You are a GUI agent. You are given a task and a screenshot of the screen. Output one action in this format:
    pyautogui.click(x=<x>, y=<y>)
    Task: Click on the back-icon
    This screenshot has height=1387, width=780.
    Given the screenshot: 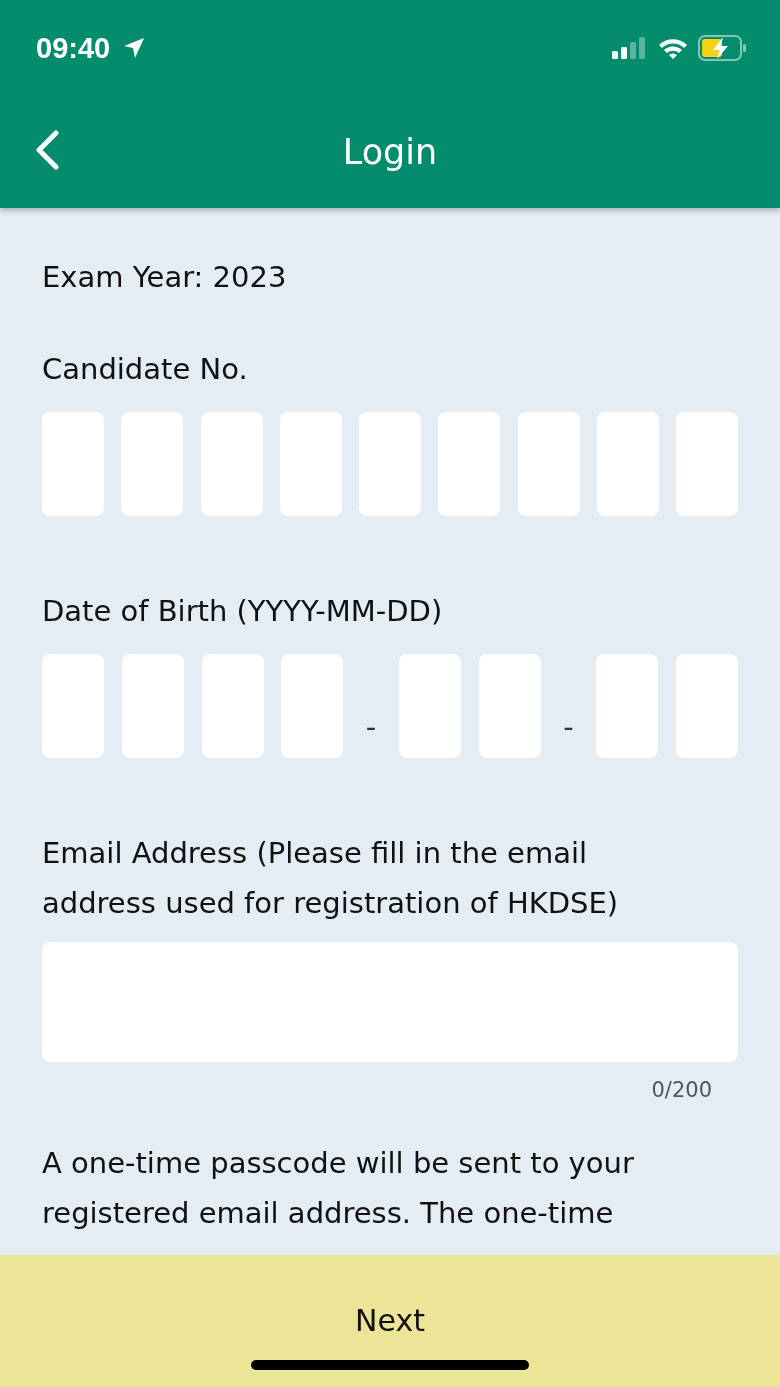 What is the action you would take?
    pyautogui.click(x=47, y=150)
    